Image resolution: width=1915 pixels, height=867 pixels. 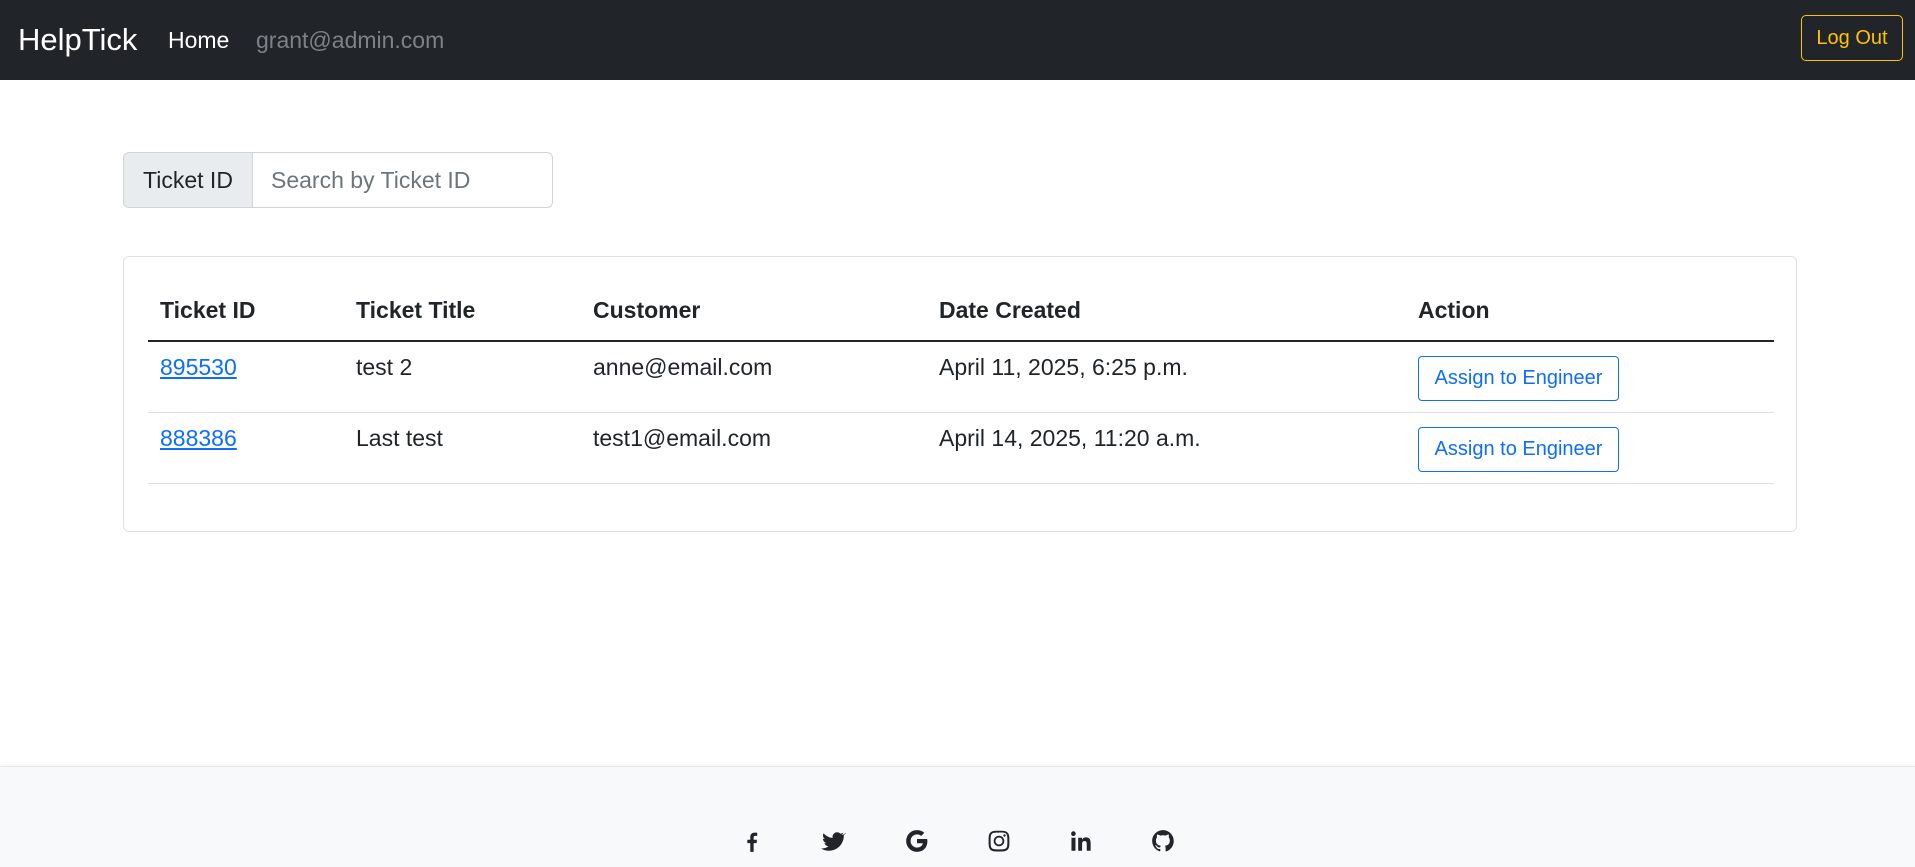 I want to click on cell-ticket-title: test 2, so click(x=462, y=377).